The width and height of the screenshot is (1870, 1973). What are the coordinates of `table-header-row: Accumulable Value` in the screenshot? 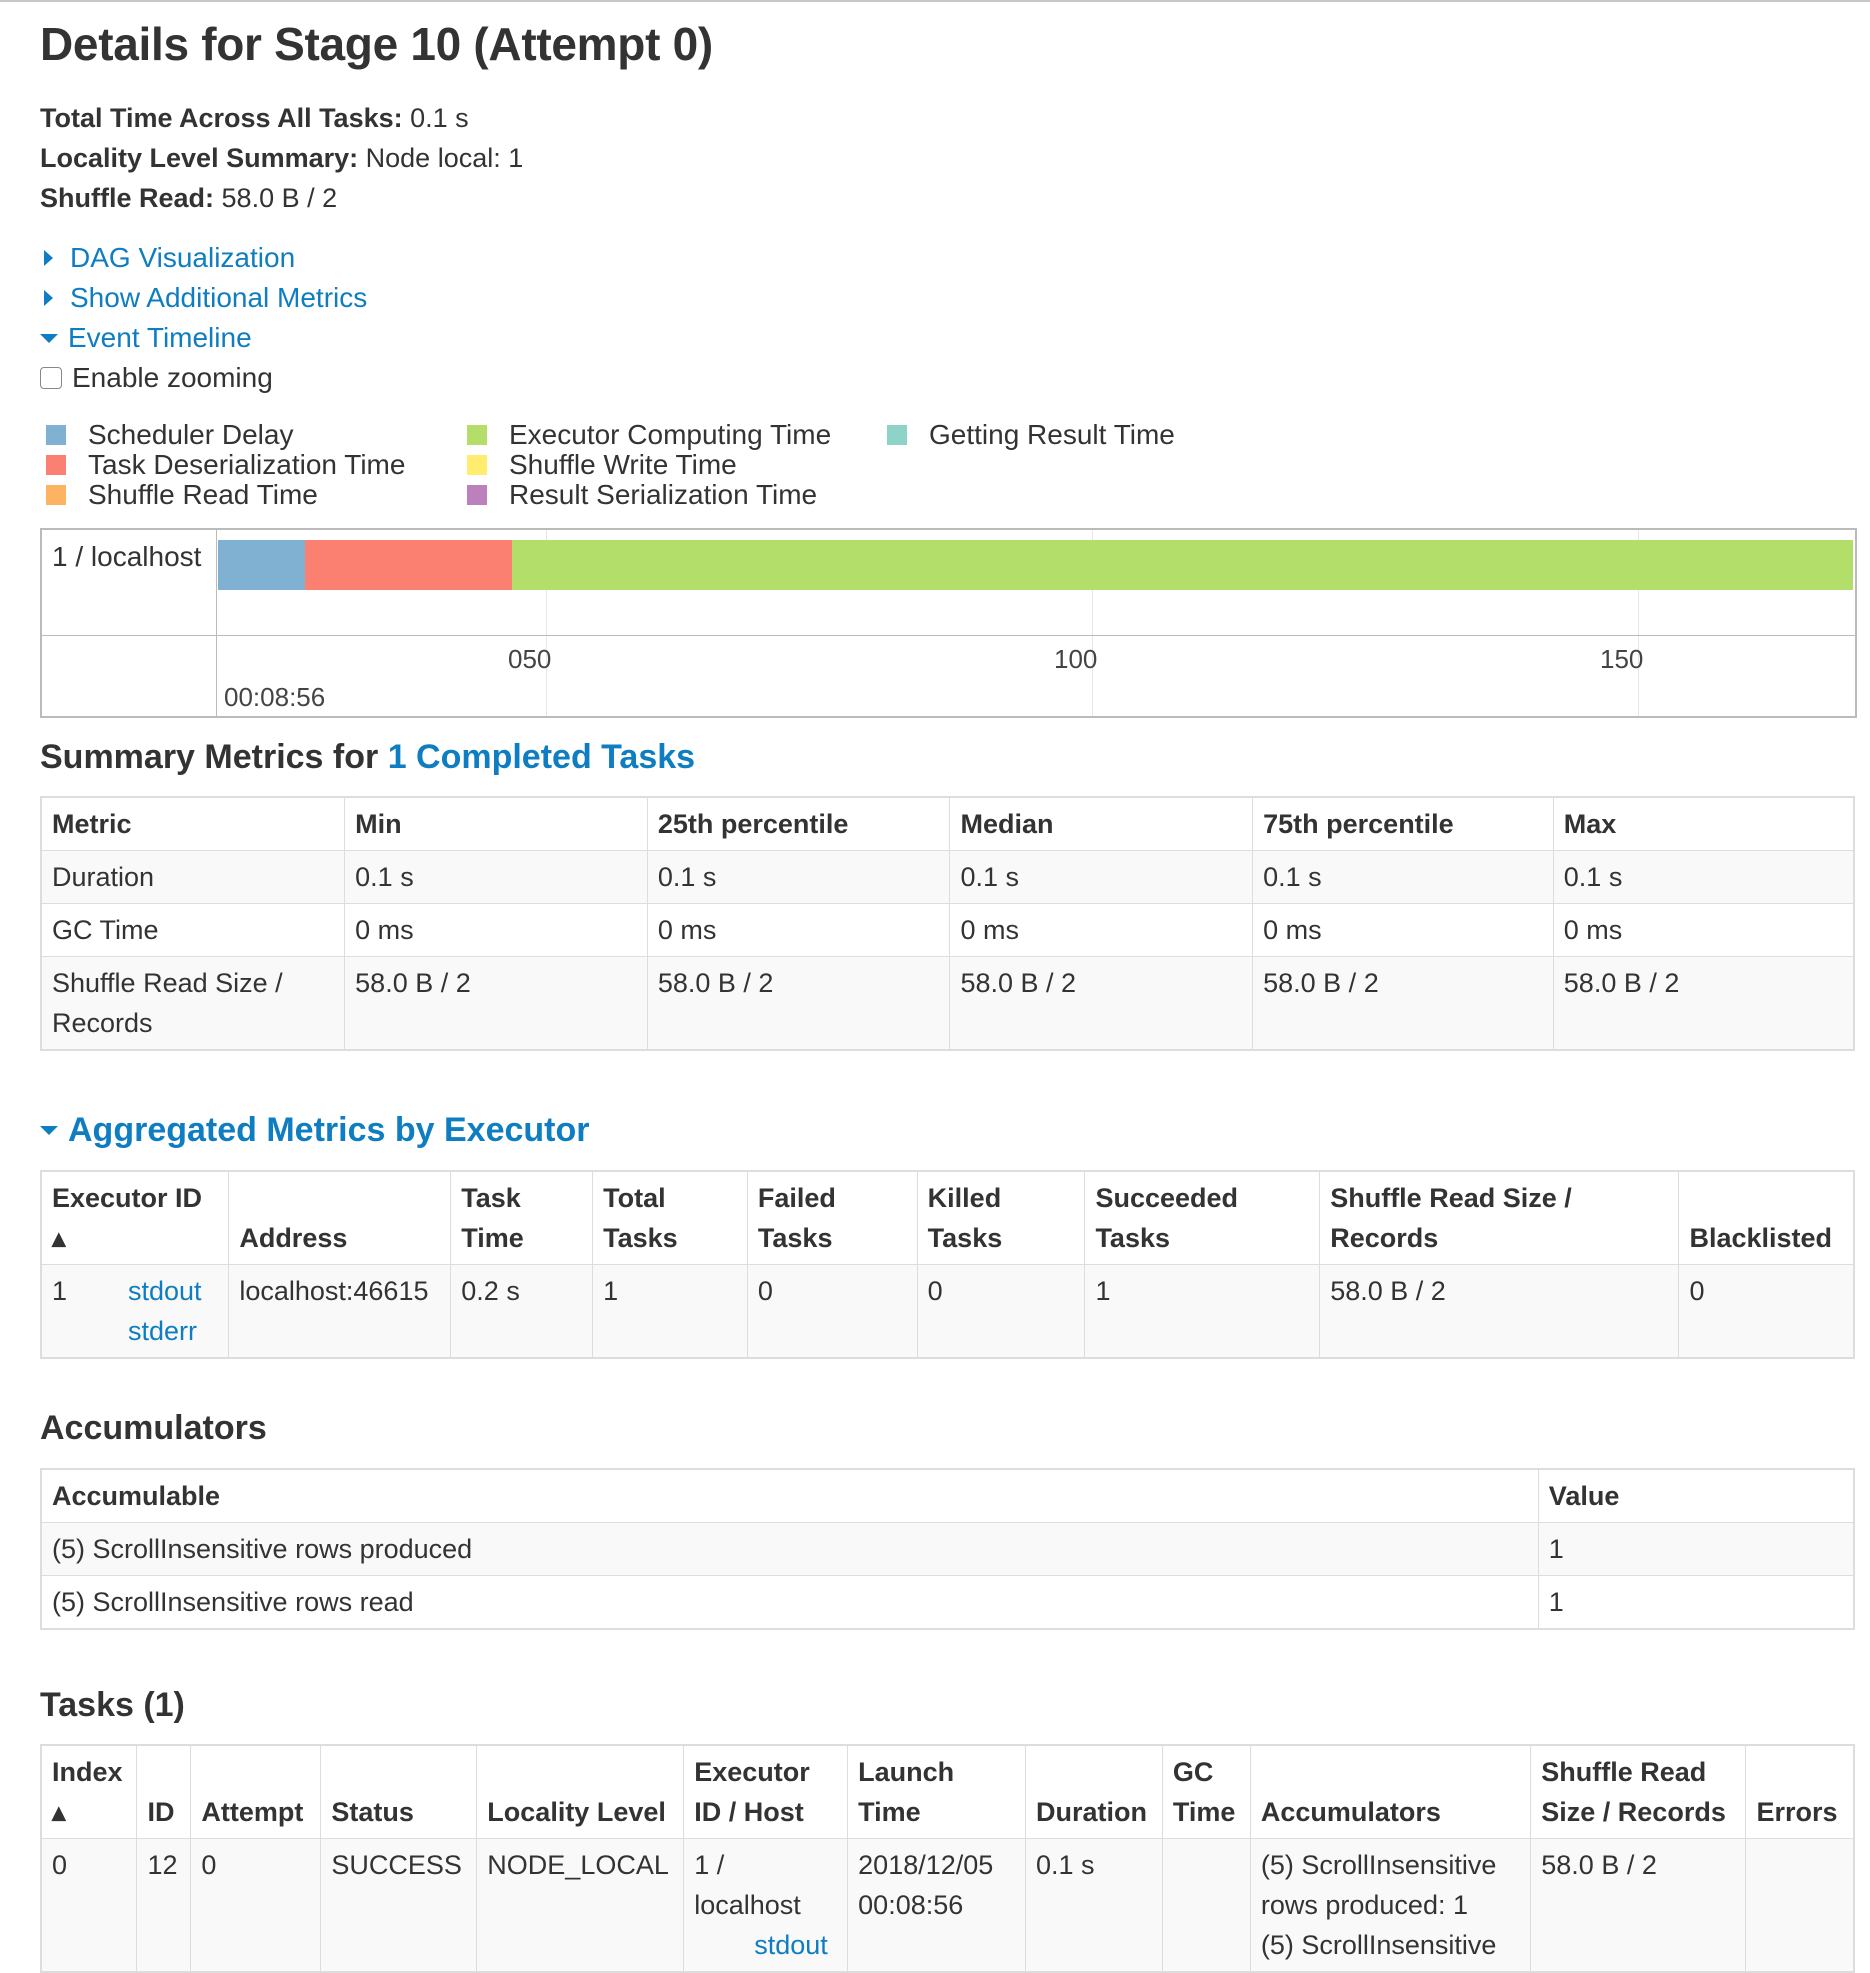 It's located at (947, 1495).